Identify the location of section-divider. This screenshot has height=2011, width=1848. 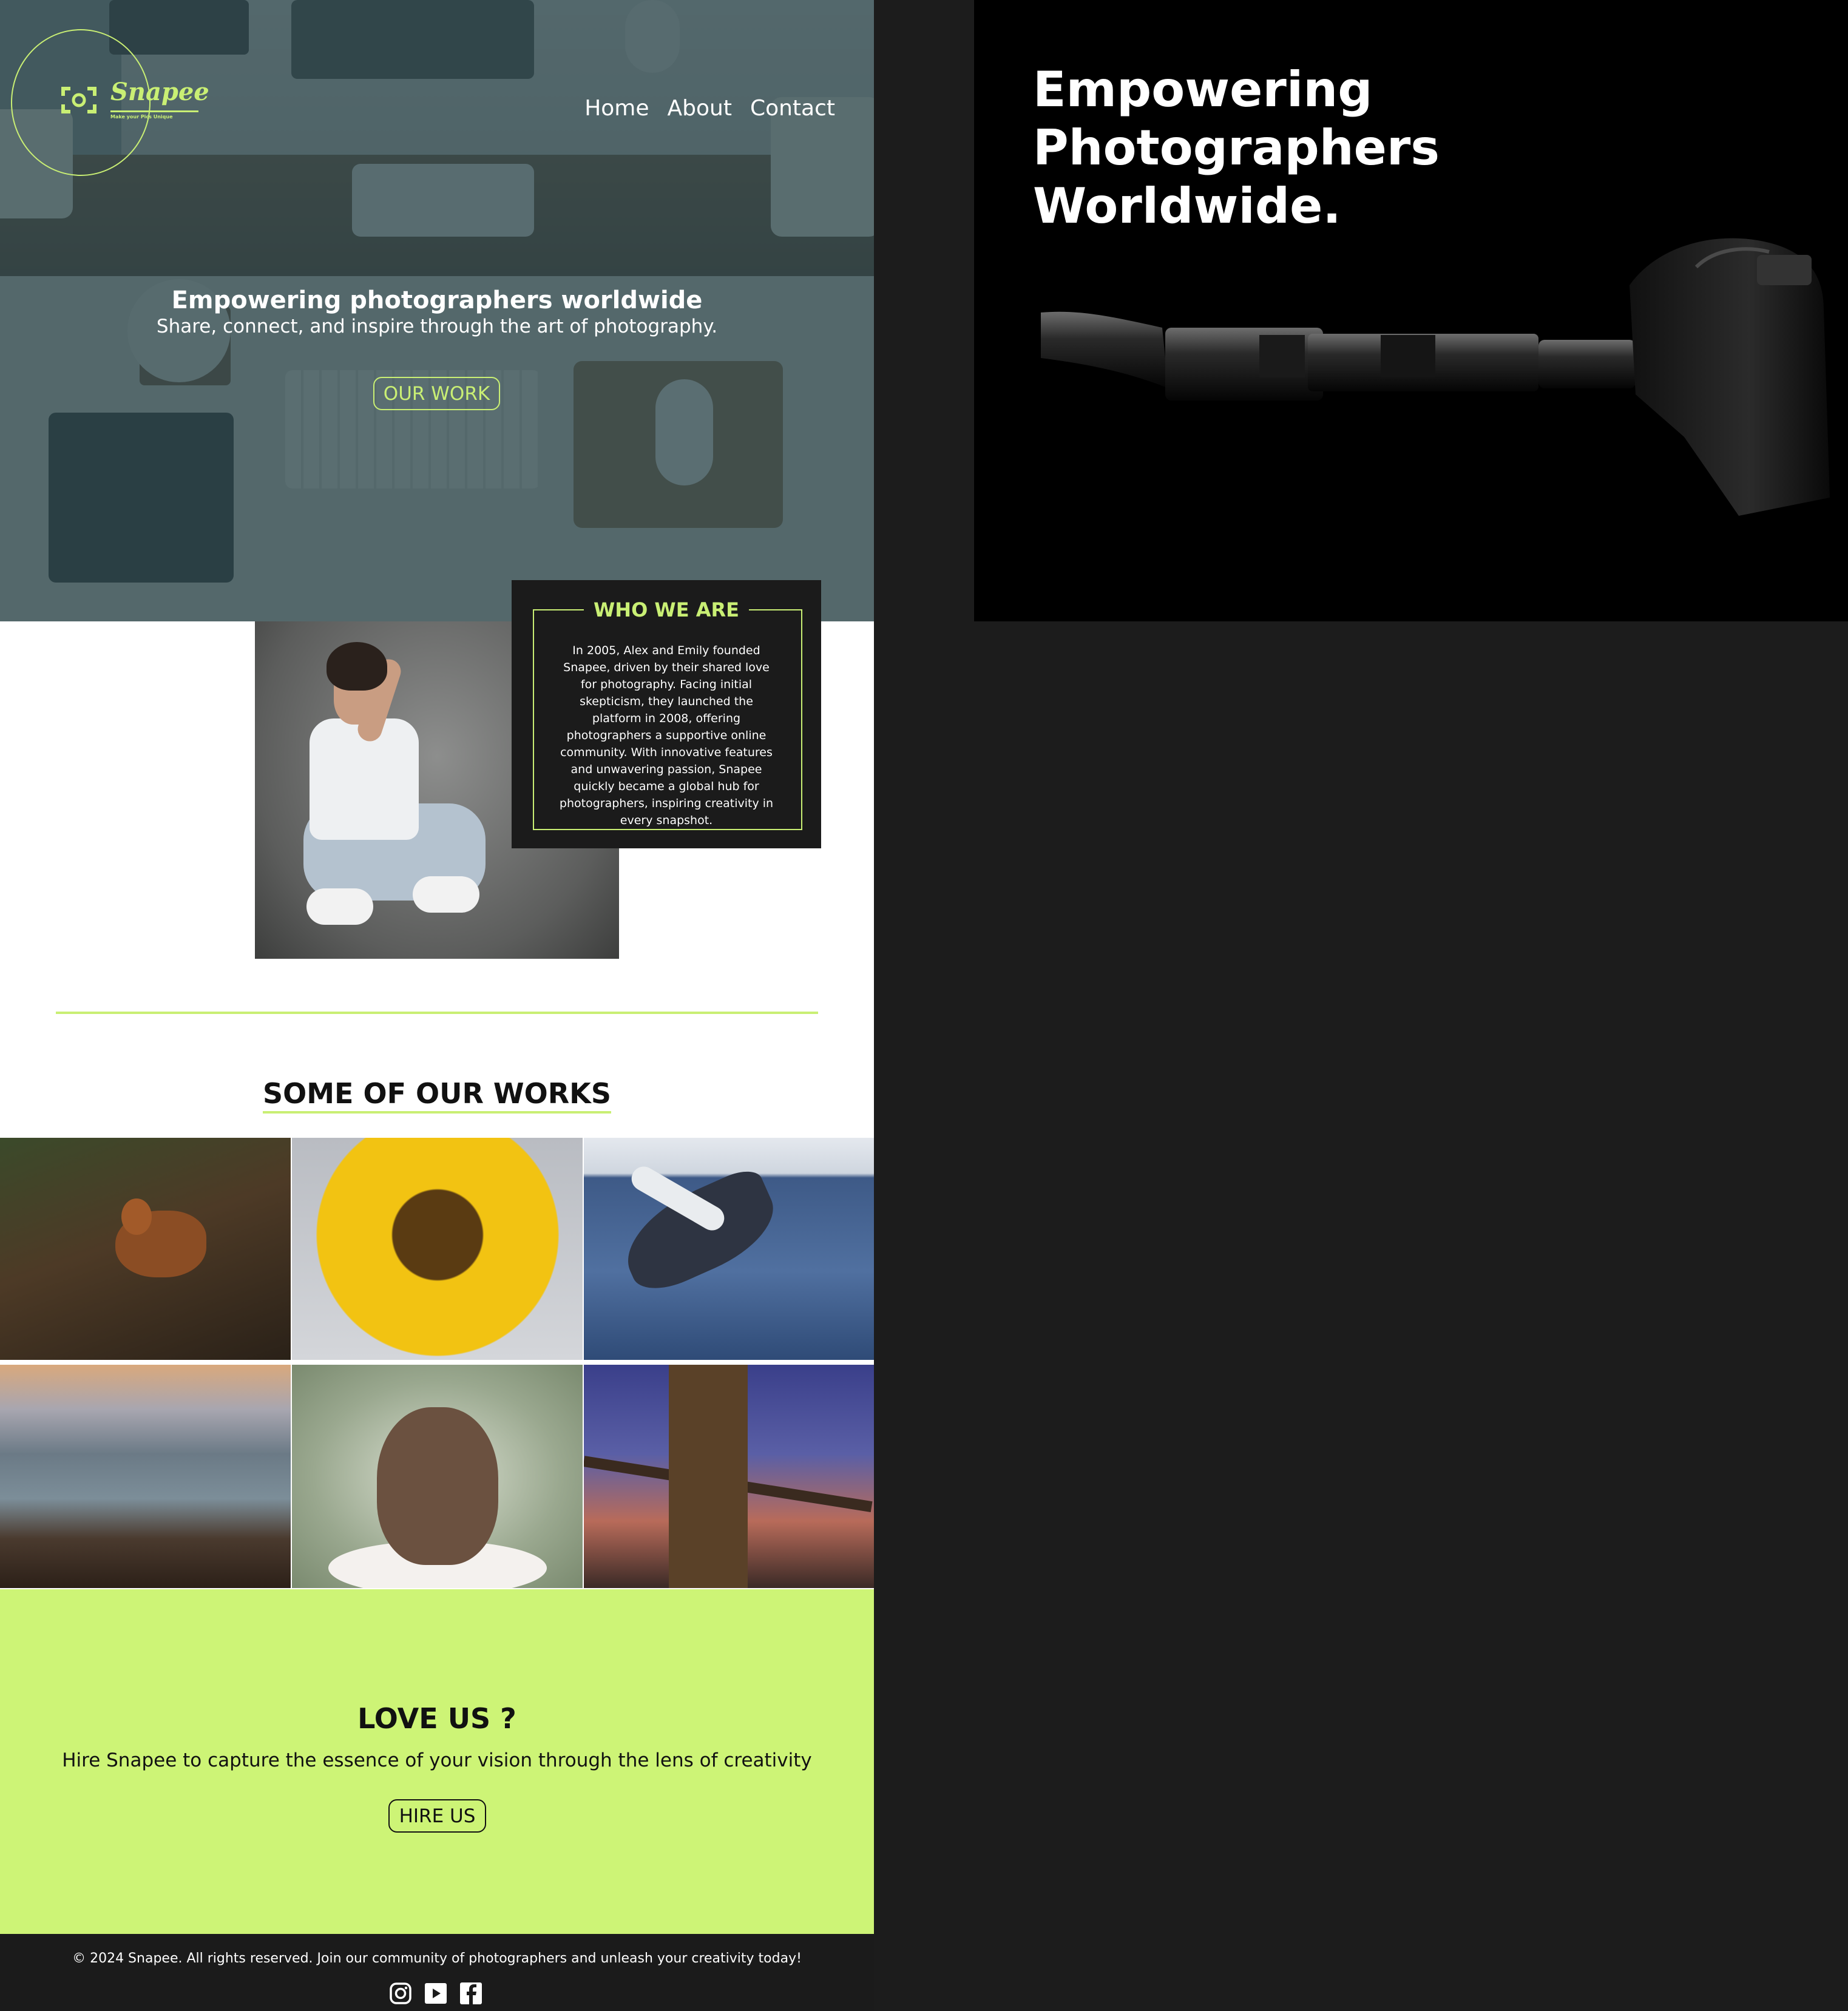
(437, 1013).